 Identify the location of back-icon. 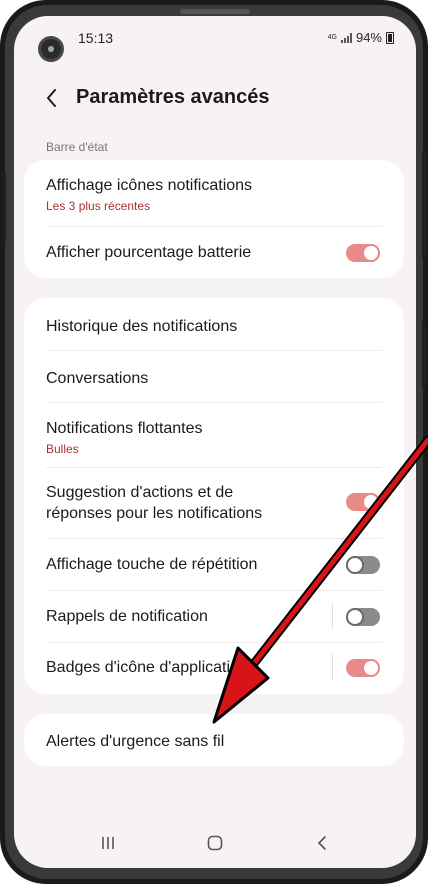
(321, 843).